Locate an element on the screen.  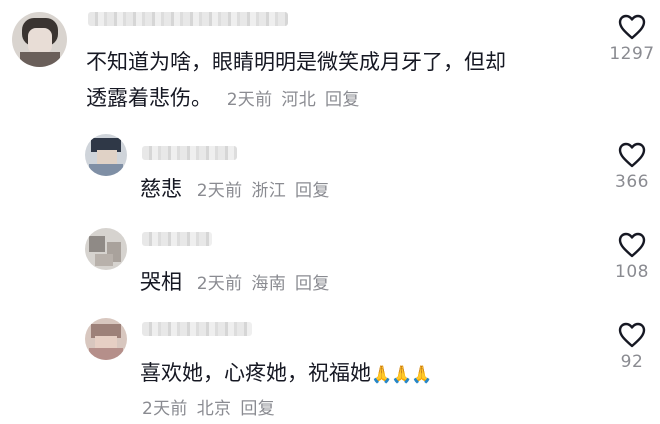
like-button: 1297 is located at coordinates (631, 39).